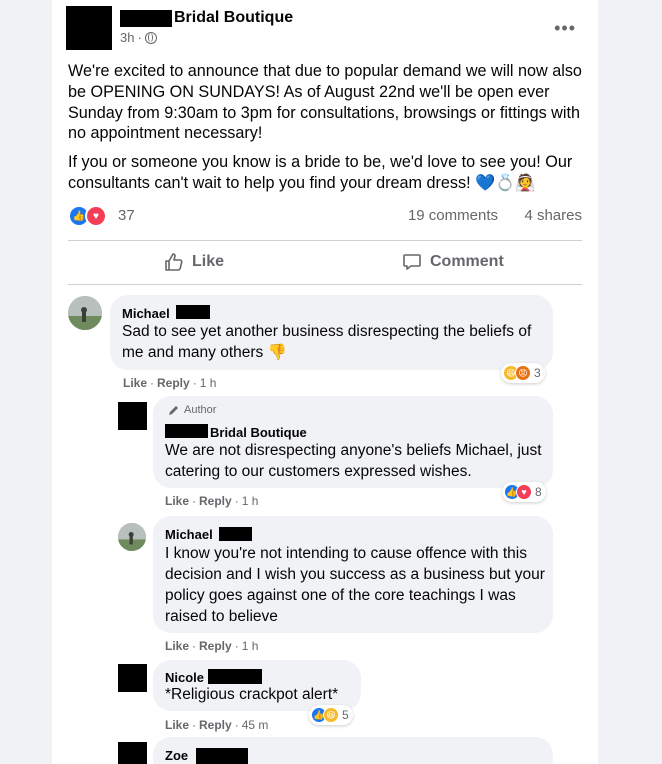 This screenshot has height=764, width=662. I want to click on post-header: Bridal Boutique 3h ·, so click(326, 28).